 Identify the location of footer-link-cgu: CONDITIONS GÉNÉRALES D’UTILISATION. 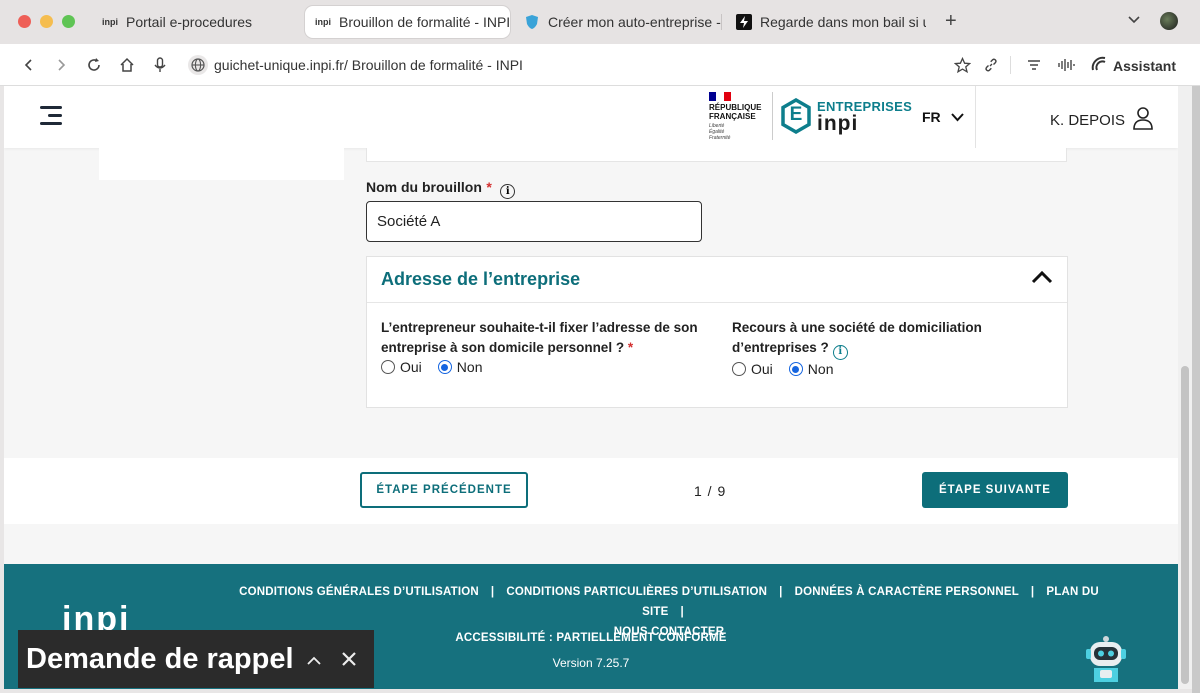
(359, 592).